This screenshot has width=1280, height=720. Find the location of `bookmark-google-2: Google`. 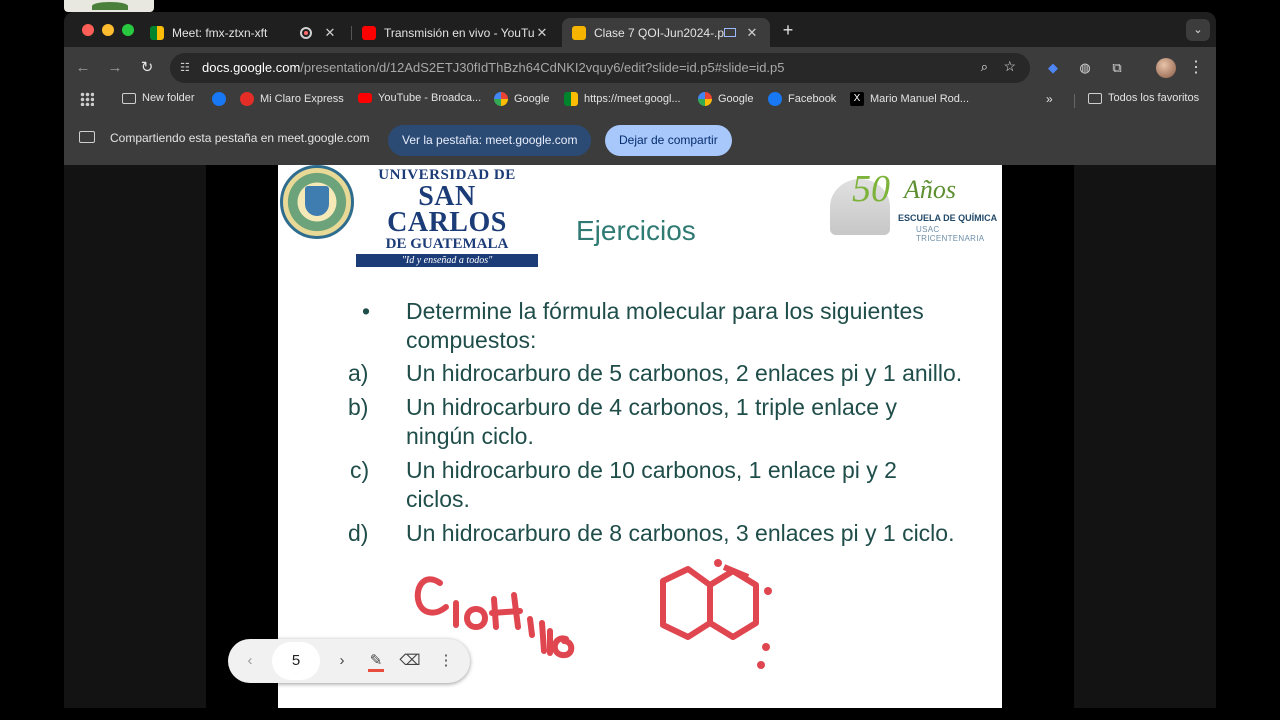

bookmark-google-2: Google is located at coordinates (725, 99).